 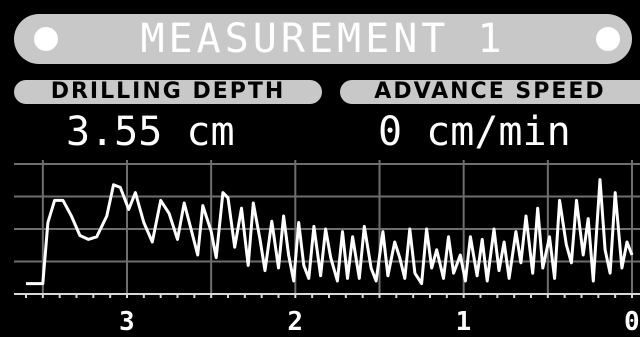 I want to click on x-tick-label: 0, so click(x=632, y=322).